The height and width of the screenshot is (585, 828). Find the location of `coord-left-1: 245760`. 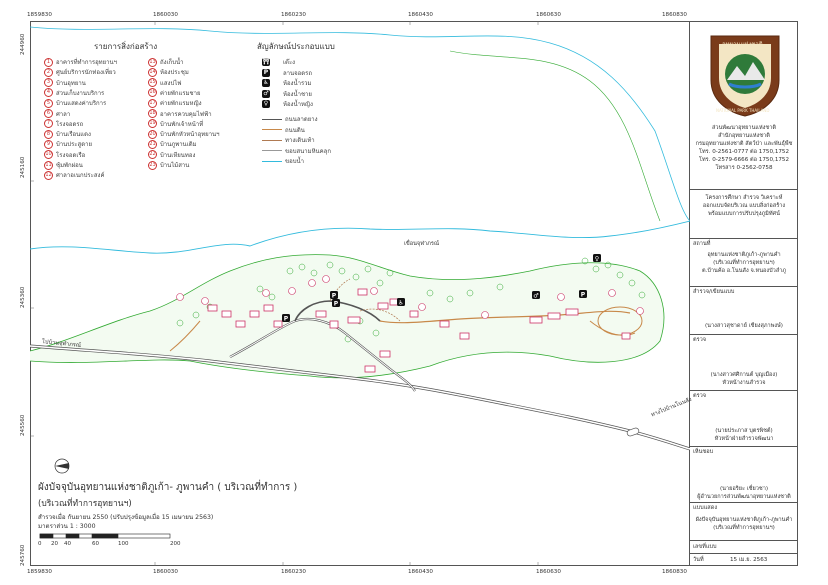

coord-left-1: 245760 is located at coordinates (23, 555).